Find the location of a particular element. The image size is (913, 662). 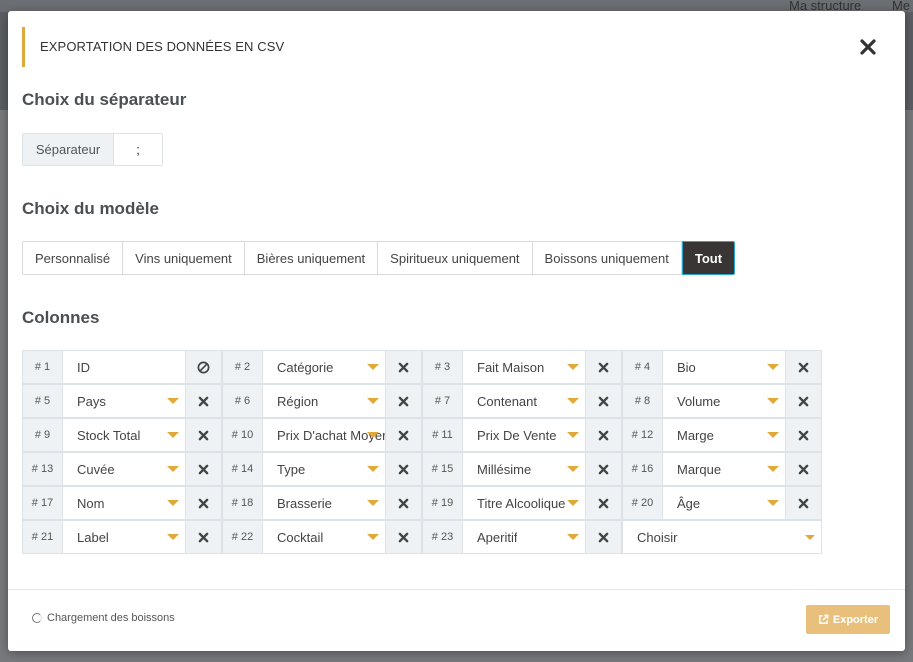

column-select: Nom is located at coordinates (124, 503).